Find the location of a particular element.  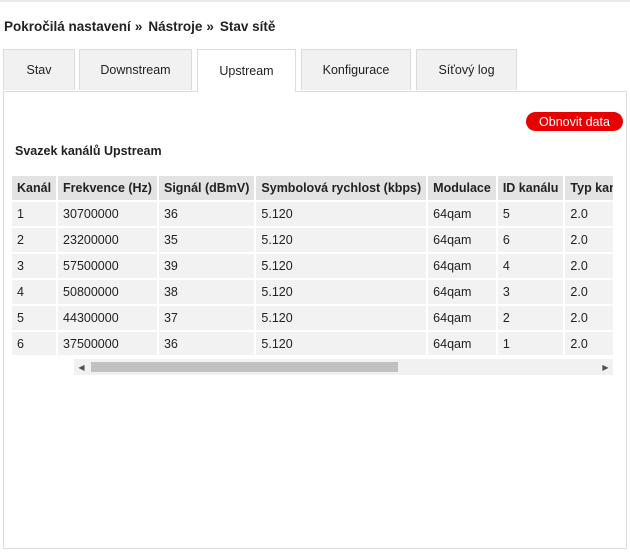

cell-frequency: 23200000 is located at coordinates (107, 240).